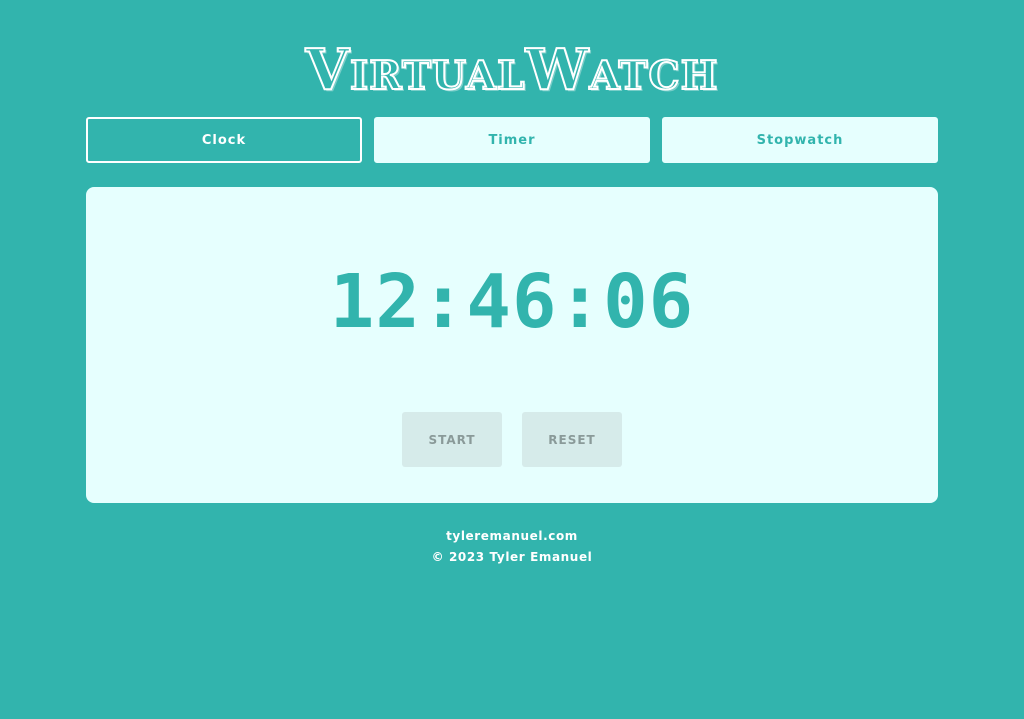 The height and width of the screenshot is (719, 1024). I want to click on start-button: START, so click(452, 439).